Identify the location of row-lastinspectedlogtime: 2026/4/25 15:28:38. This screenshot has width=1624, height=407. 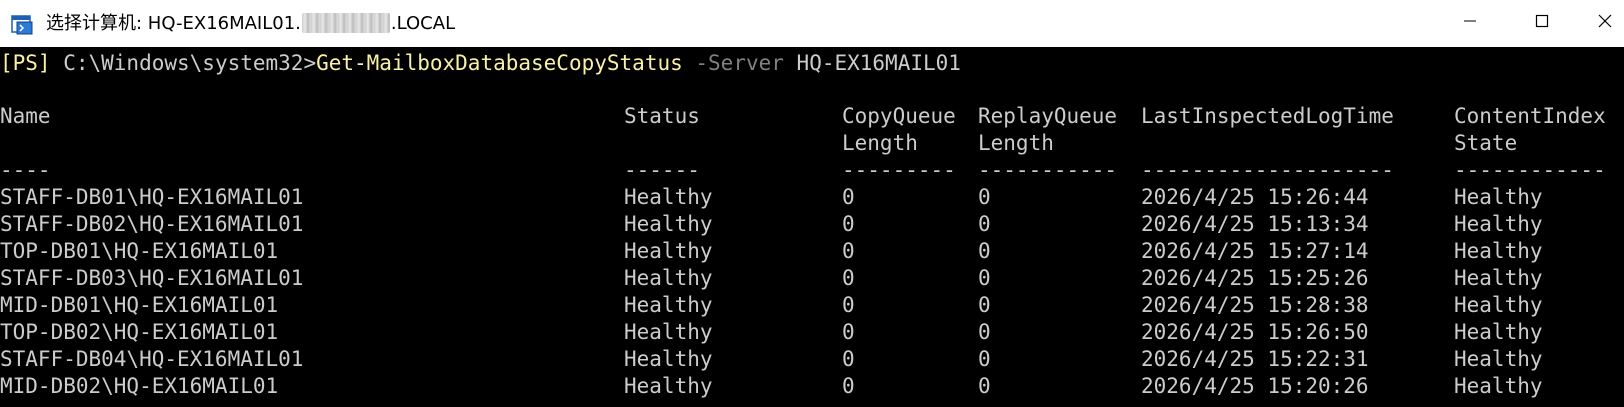
(1255, 305).